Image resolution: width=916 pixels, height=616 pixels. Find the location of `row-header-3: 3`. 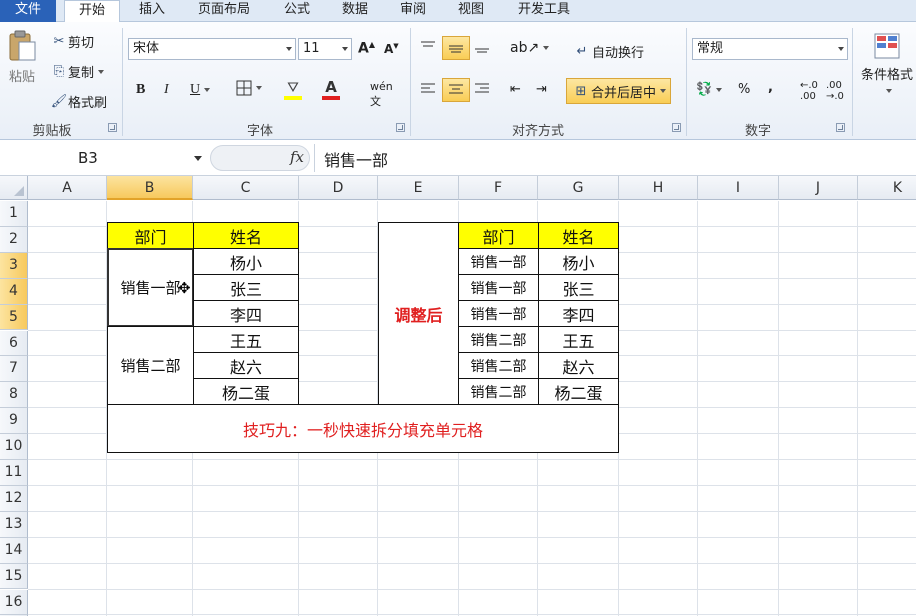

row-header-3: 3 is located at coordinates (14, 265).